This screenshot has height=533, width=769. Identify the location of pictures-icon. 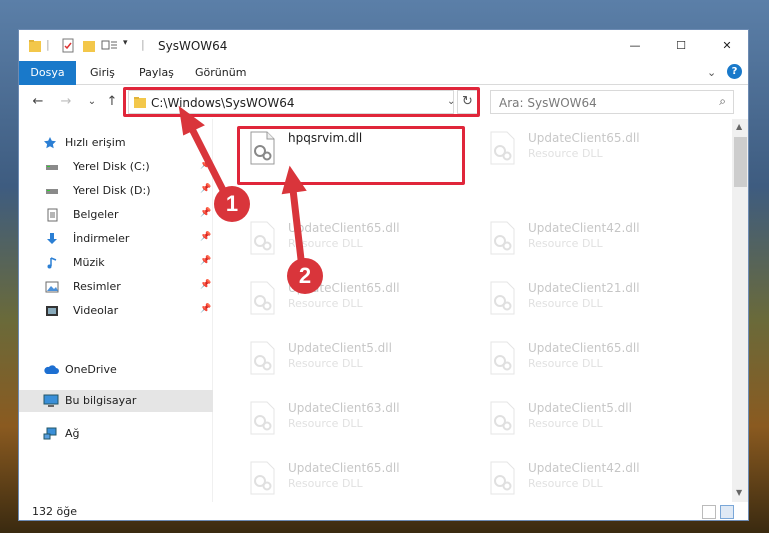
(52, 287).